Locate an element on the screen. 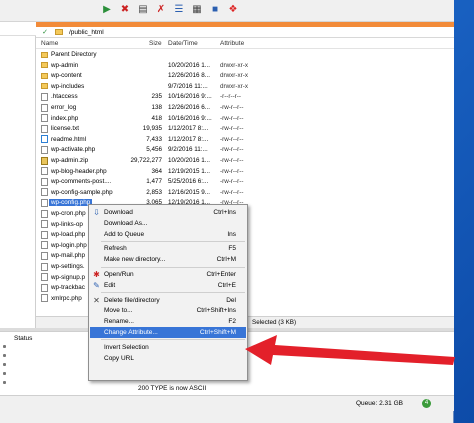  file-name: wp-mail.php is located at coordinates (68, 256).